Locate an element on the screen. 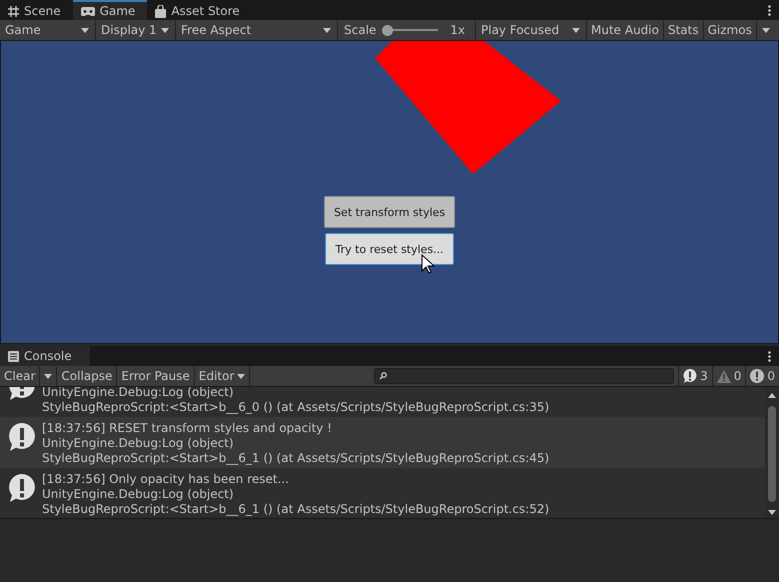  log-line: StyleBugReproScript:<Start>b__6_1 () (at Assets/Scripts/StyleBugReproScript.cs:45) is located at coordinates (296, 458).